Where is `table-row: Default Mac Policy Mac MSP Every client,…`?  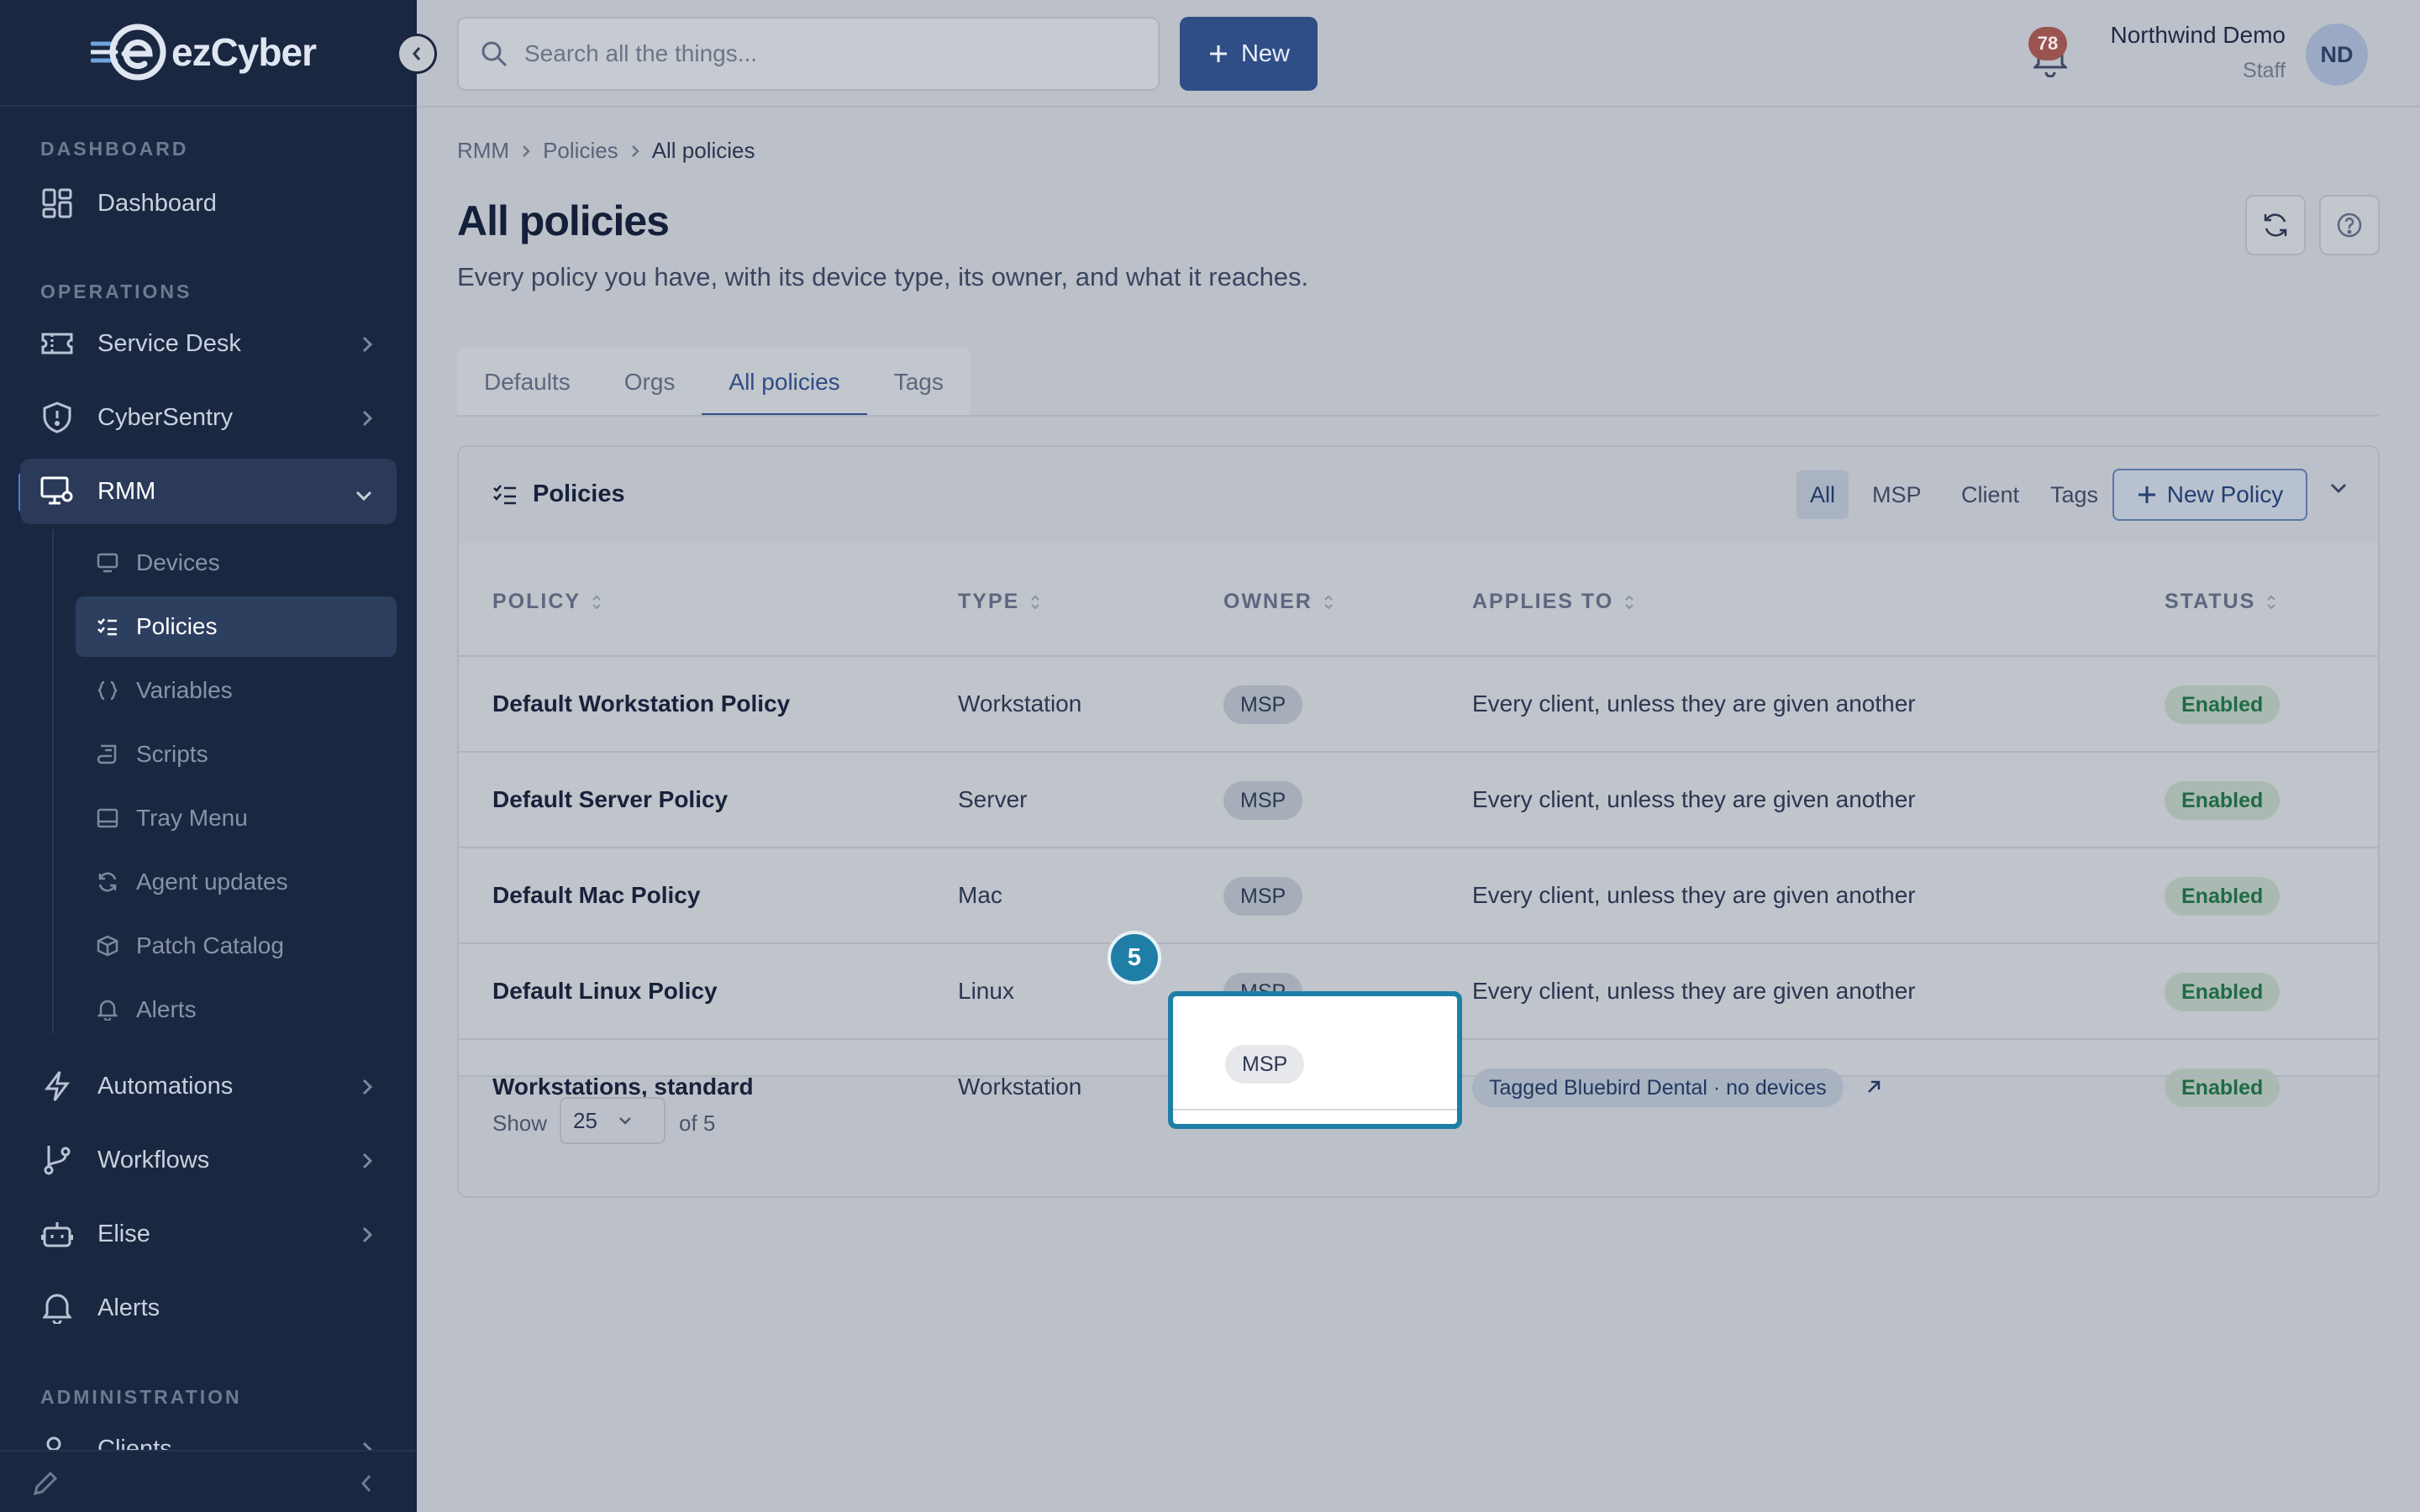 table-row: Default Mac Policy Mac MSP Every client,… is located at coordinates (1418, 894).